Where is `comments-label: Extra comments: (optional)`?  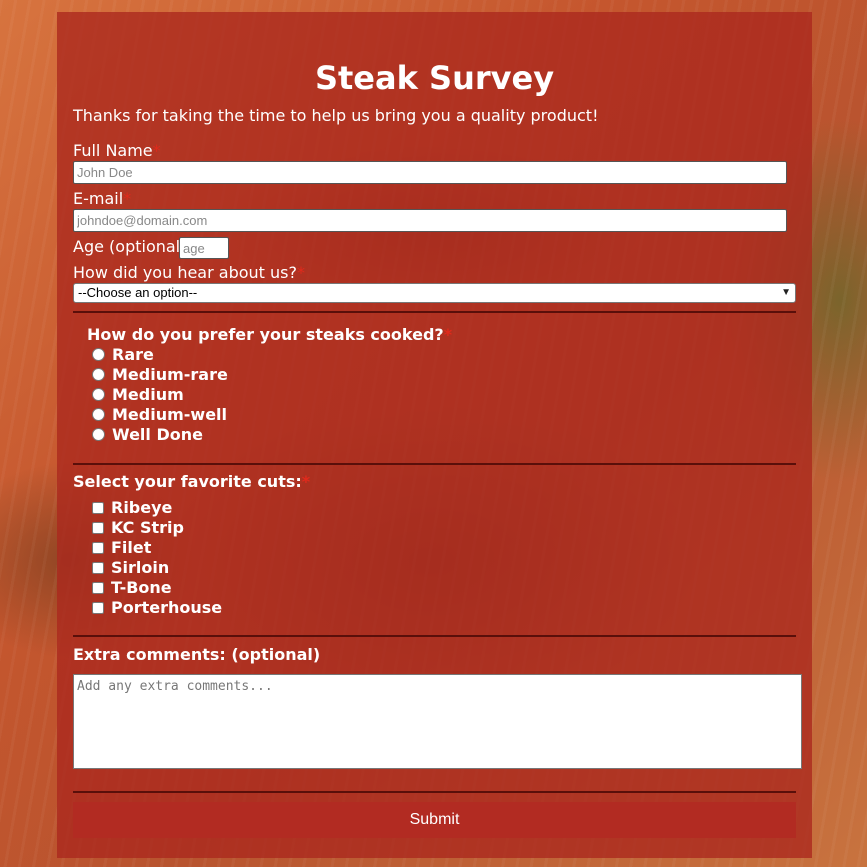 comments-label: Extra comments: (optional) is located at coordinates (197, 654).